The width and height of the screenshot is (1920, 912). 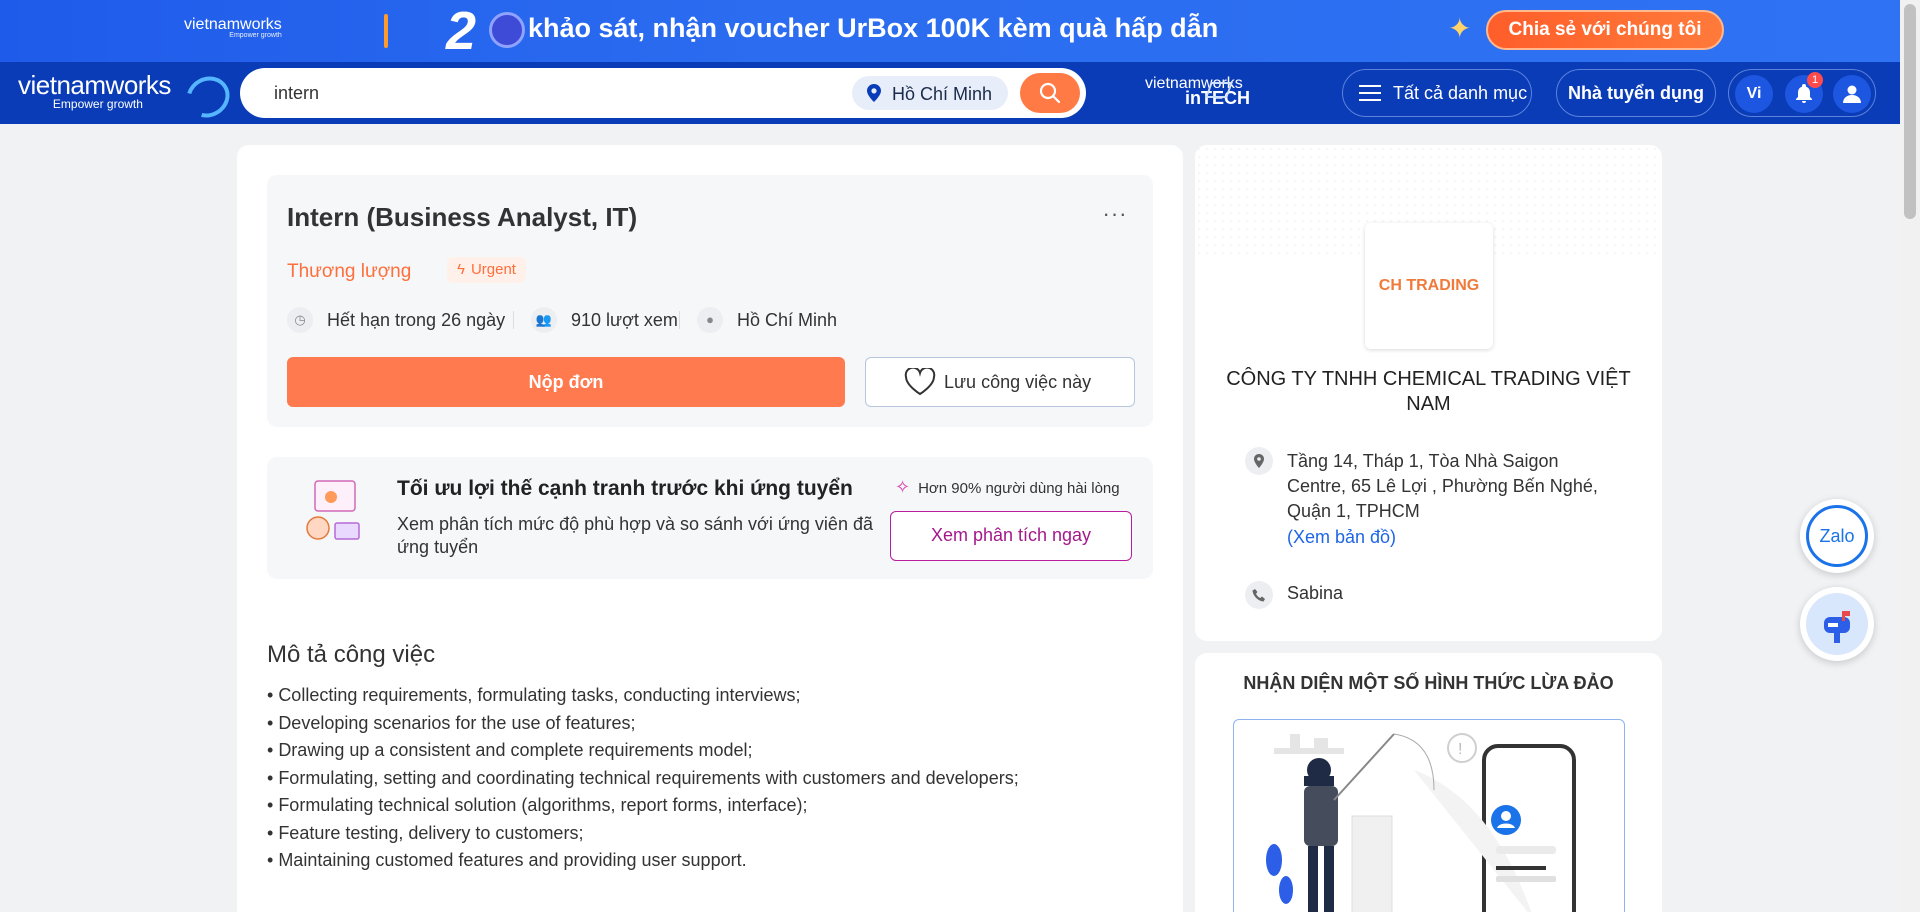 What do you see at coordinates (1910, 456) in the screenshot?
I see `page-scrollbar` at bounding box center [1910, 456].